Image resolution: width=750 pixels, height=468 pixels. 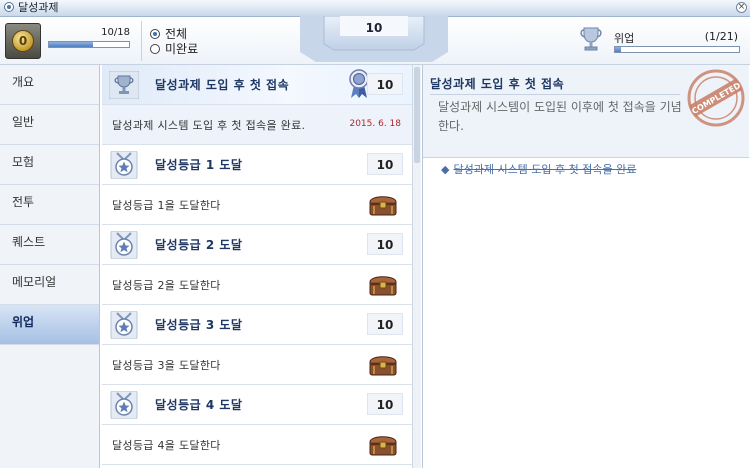 I want to click on objective-text: 달성과제 시스템 도입 후 첫 접속을 완료, so click(x=545, y=169).